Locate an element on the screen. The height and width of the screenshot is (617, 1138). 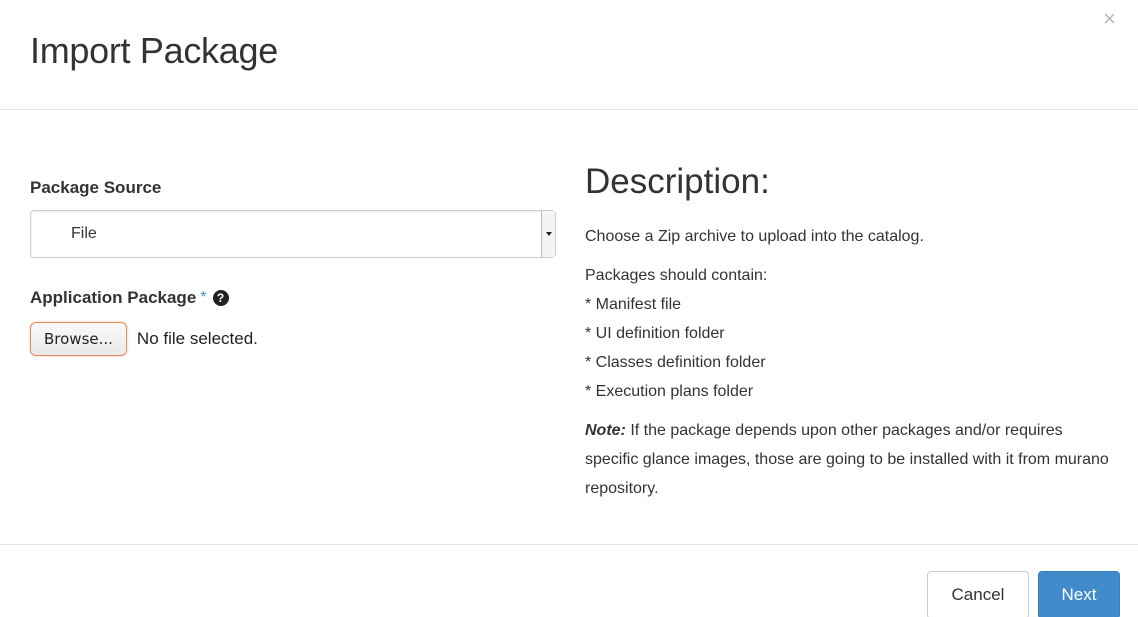
list-item: * Classes definition folder is located at coordinates (675, 362).